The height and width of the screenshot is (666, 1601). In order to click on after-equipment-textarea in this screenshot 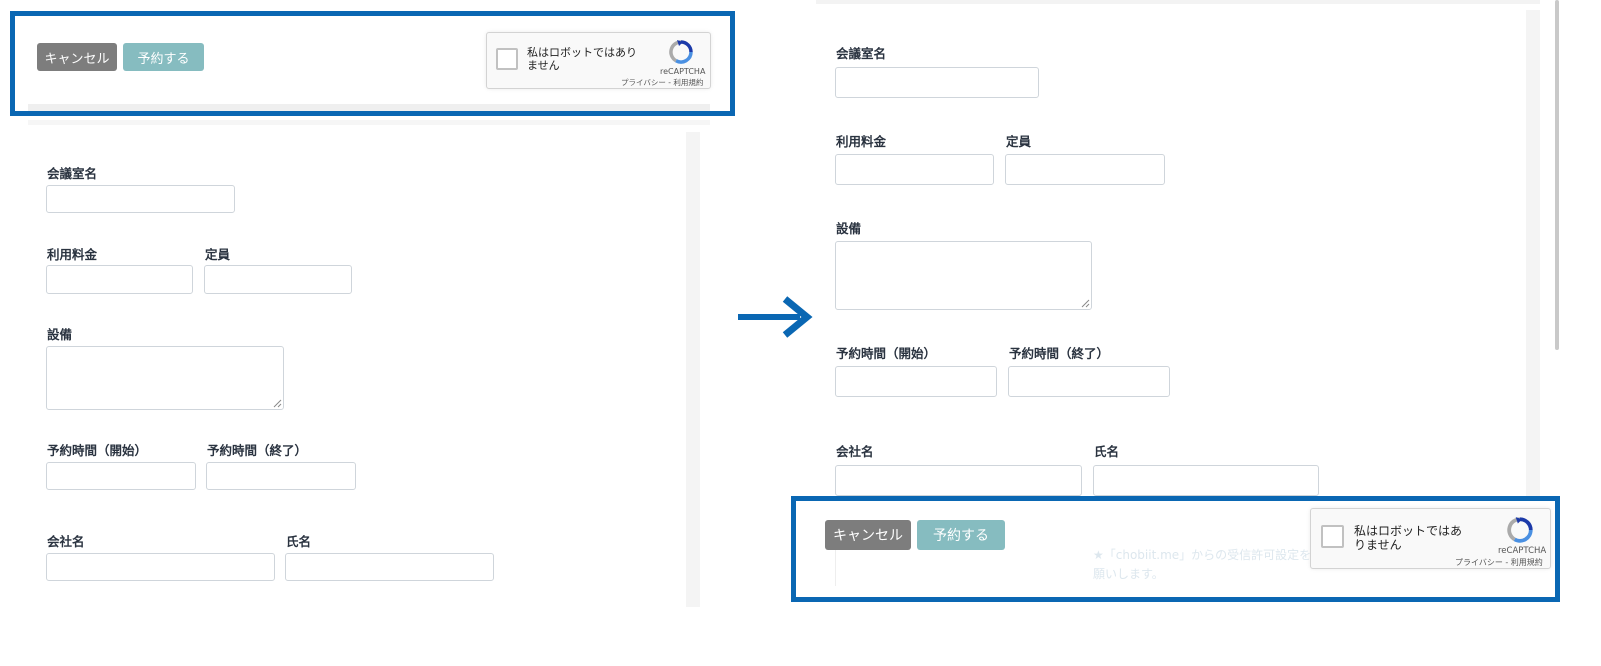, I will do `click(963, 275)`.